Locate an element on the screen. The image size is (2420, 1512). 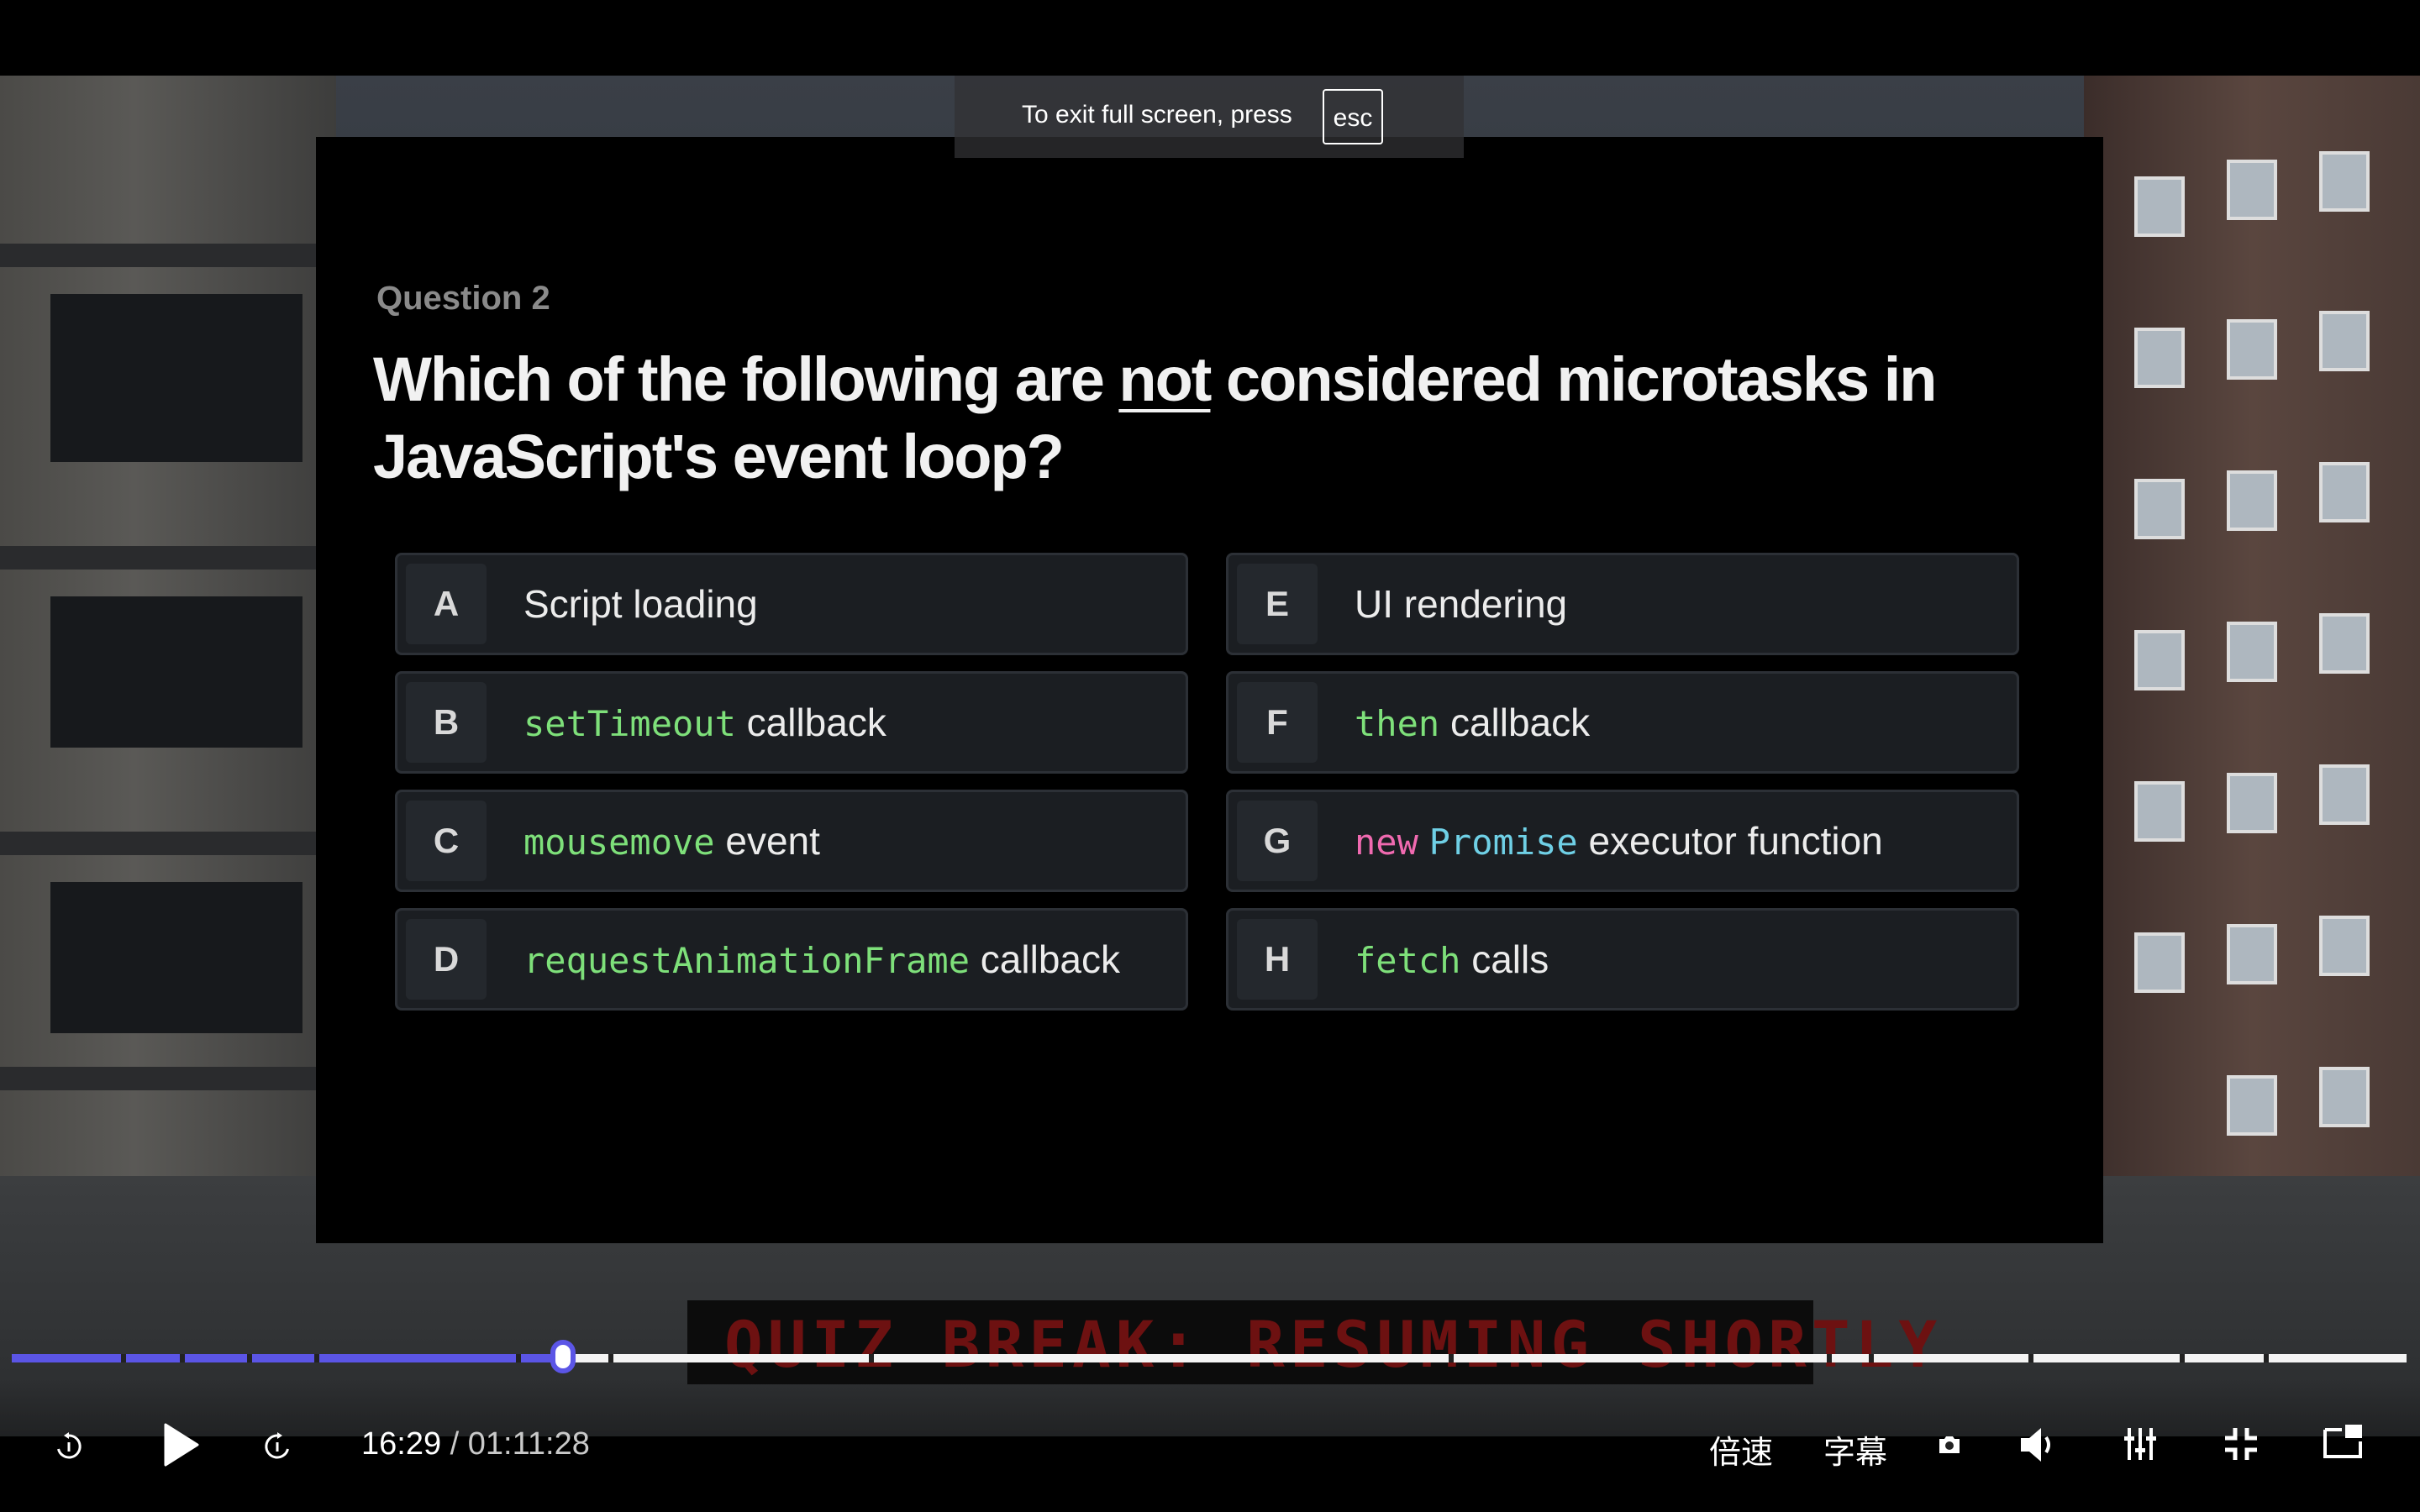
option-label: calls is located at coordinates (1510, 959).